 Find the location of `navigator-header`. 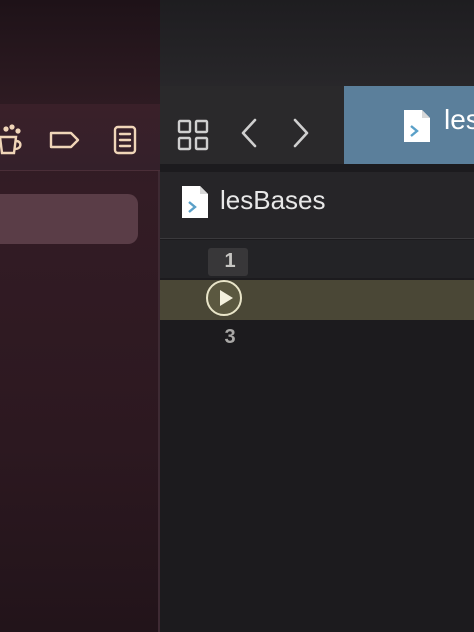

navigator-header is located at coordinates (80, 52).